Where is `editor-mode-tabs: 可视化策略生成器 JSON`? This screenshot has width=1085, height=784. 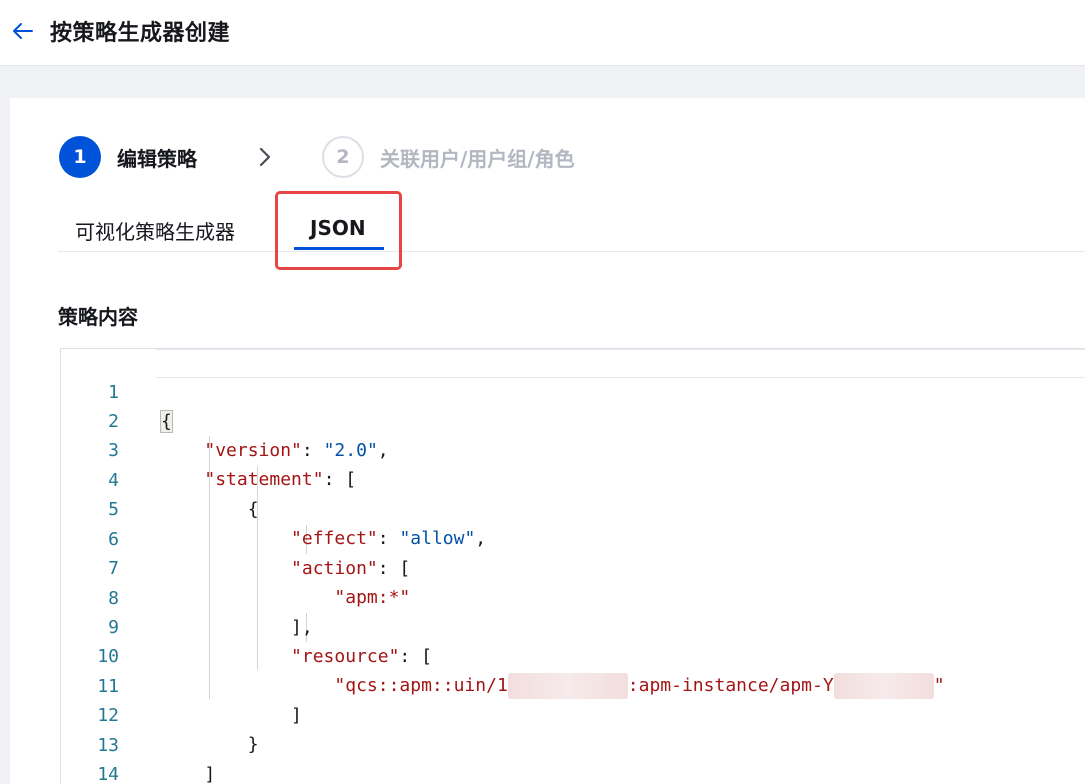 editor-mode-tabs: 可视化策略生成器 JSON is located at coordinates (571, 229).